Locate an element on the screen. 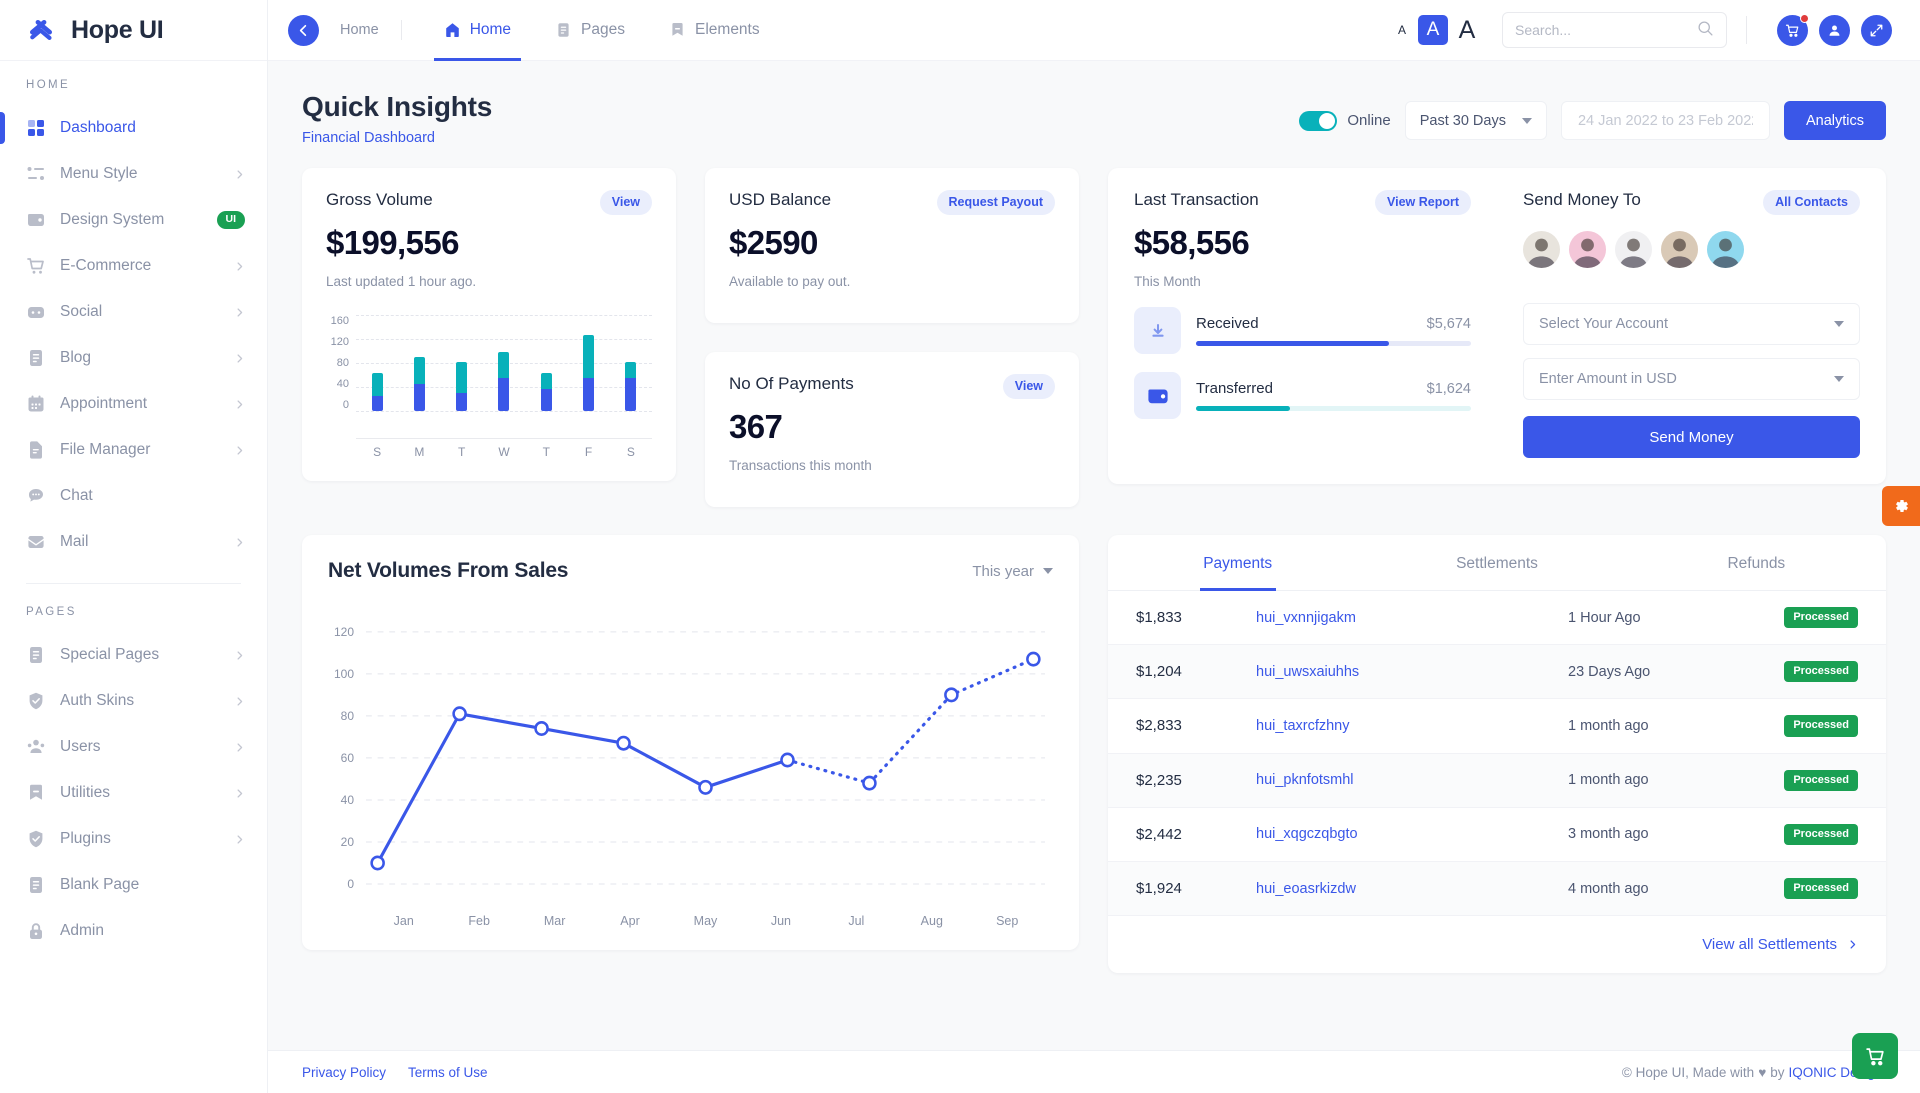 This screenshot has height=1093, width=1920. gross-volume-value: $199,556 is located at coordinates (392, 242).